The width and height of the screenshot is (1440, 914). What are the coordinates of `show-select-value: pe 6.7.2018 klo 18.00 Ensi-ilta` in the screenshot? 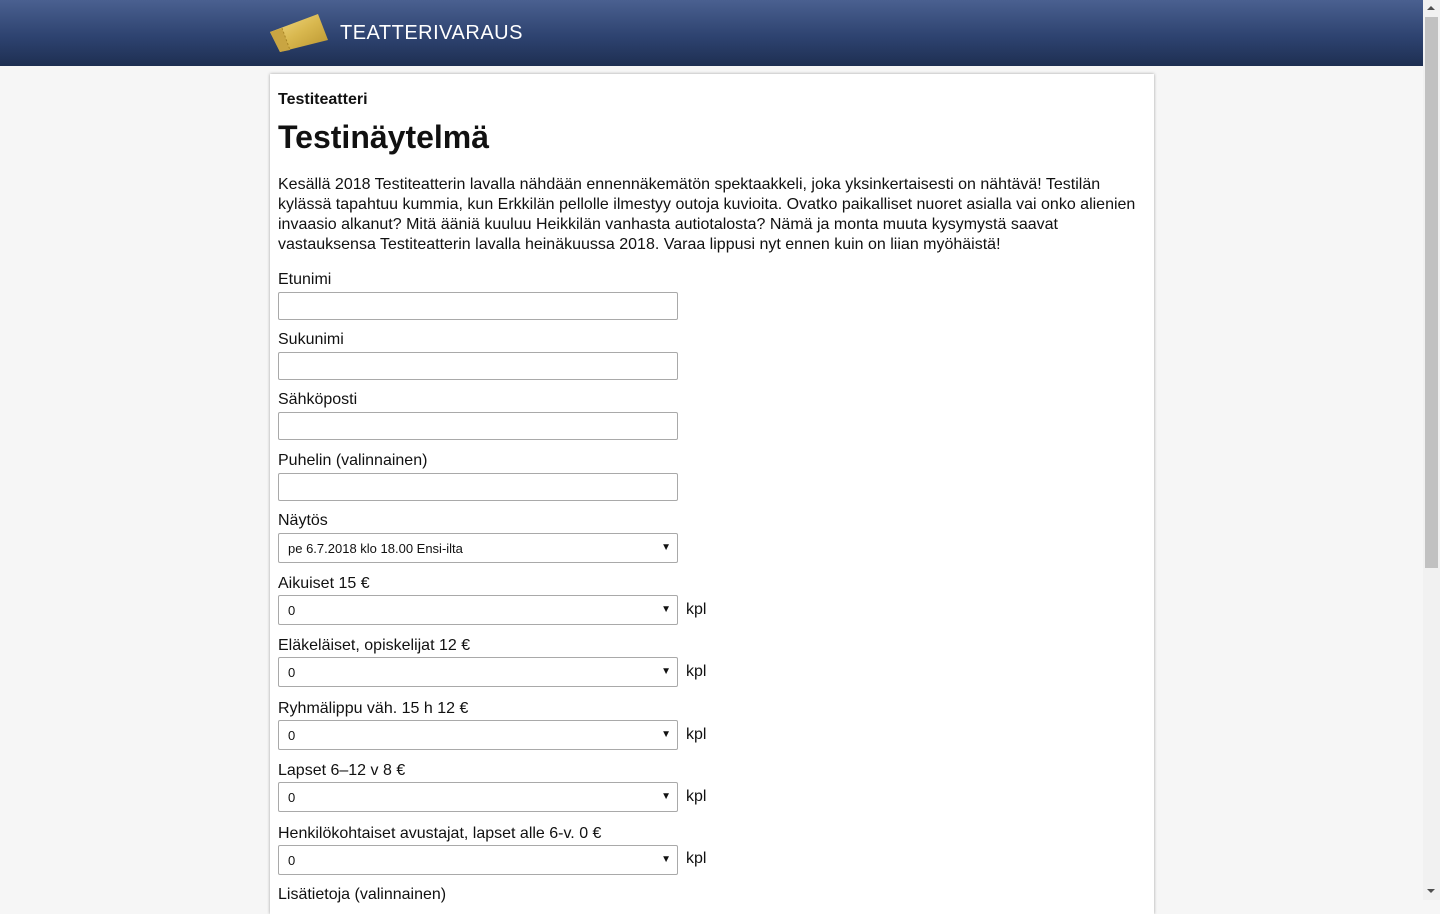 It's located at (375, 548).